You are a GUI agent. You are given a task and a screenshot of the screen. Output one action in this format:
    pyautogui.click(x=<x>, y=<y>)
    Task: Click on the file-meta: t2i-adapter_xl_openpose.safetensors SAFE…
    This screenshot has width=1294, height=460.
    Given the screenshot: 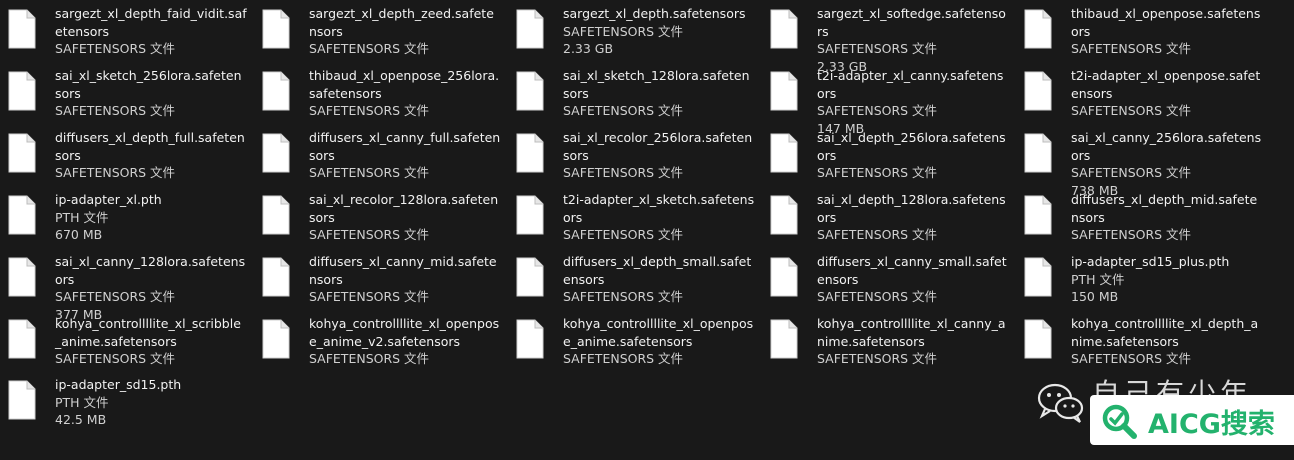 What is the action you would take?
    pyautogui.click(x=1167, y=93)
    